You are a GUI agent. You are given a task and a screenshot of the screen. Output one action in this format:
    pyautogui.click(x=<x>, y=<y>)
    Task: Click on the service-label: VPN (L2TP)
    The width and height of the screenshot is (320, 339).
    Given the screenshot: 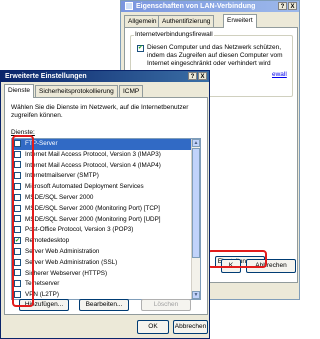 What is the action you would take?
    pyautogui.click(x=42, y=295)
    